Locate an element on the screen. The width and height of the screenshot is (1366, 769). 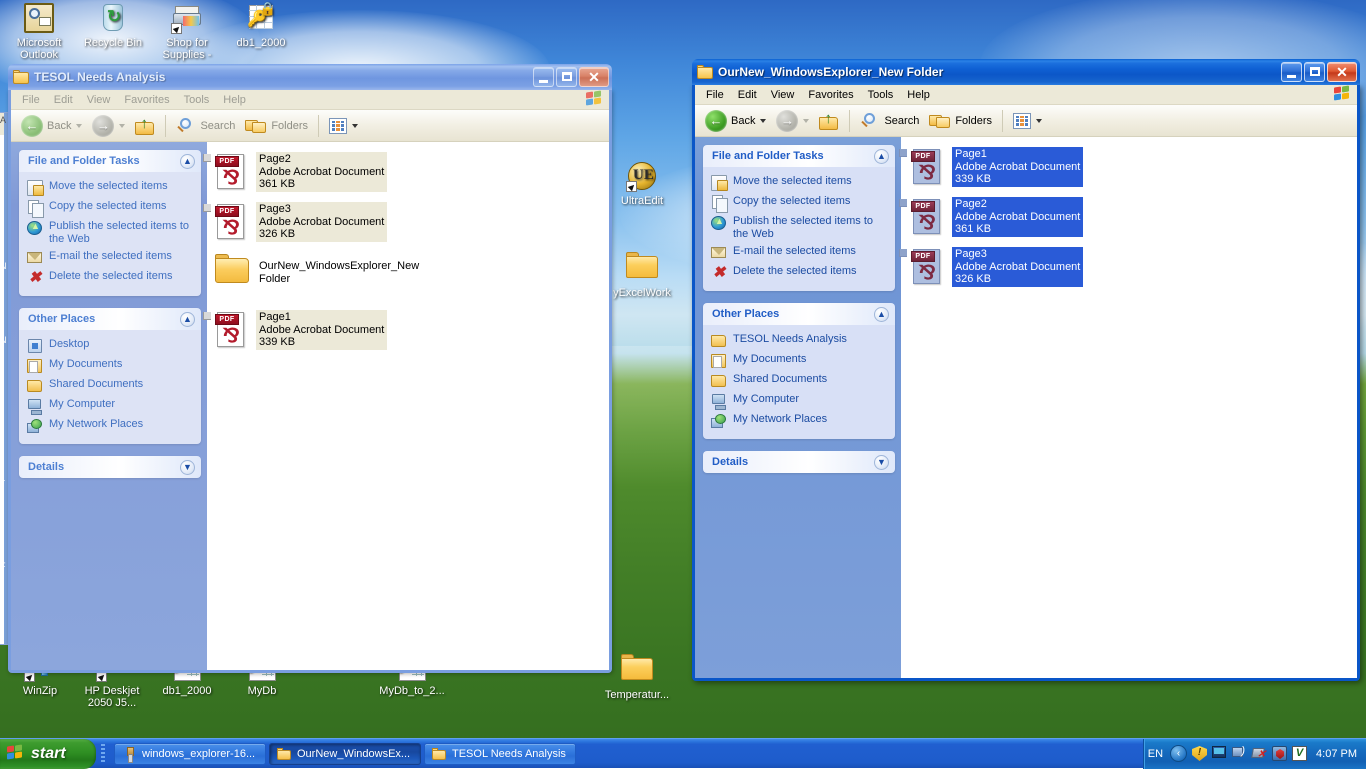
clock: 4:07 PM is located at coordinates (1336, 754).